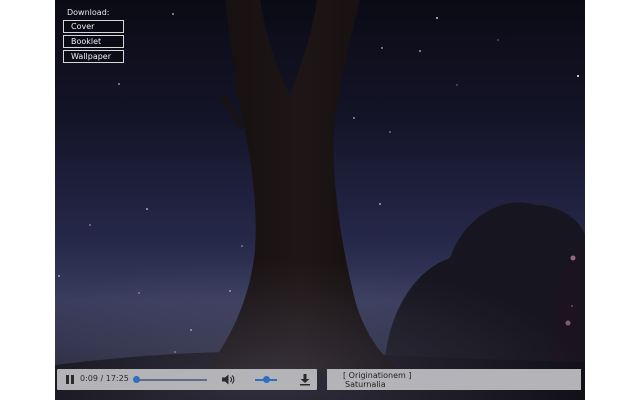 The width and height of the screenshot is (640, 400). Describe the element at coordinates (93, 41) in the screenshot. I see `booklet-download-button: Booklet` at that location.